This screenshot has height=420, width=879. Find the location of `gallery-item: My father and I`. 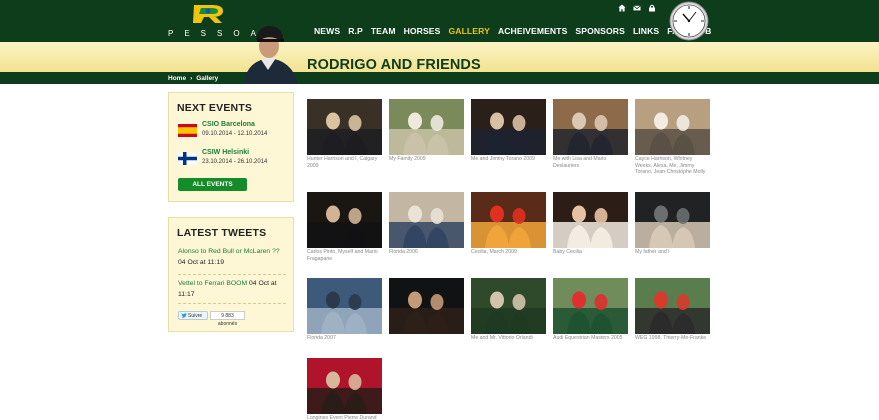

gallery-item: My father and I is located at coordinates (672, 224).